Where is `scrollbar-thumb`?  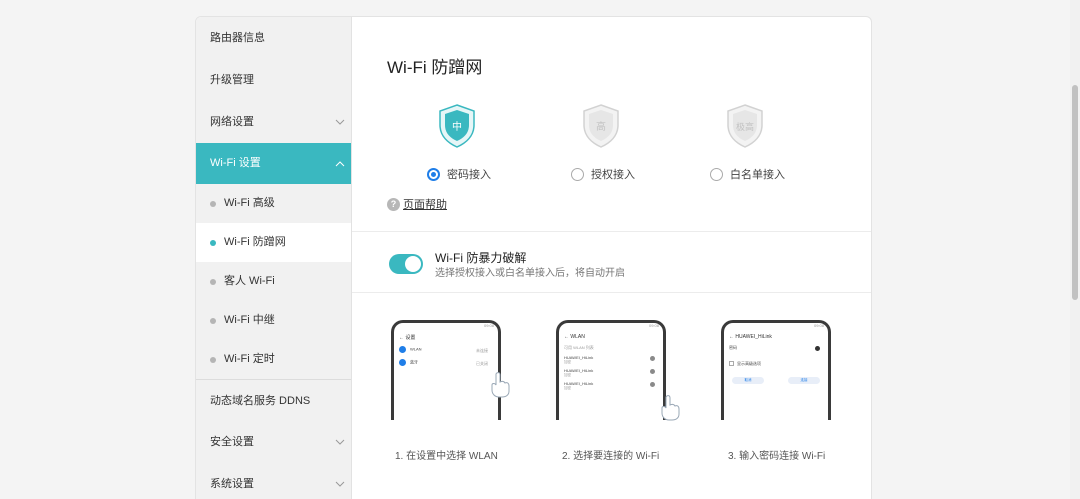
scrollbar-thumb is located at coordinates (1075, 192).